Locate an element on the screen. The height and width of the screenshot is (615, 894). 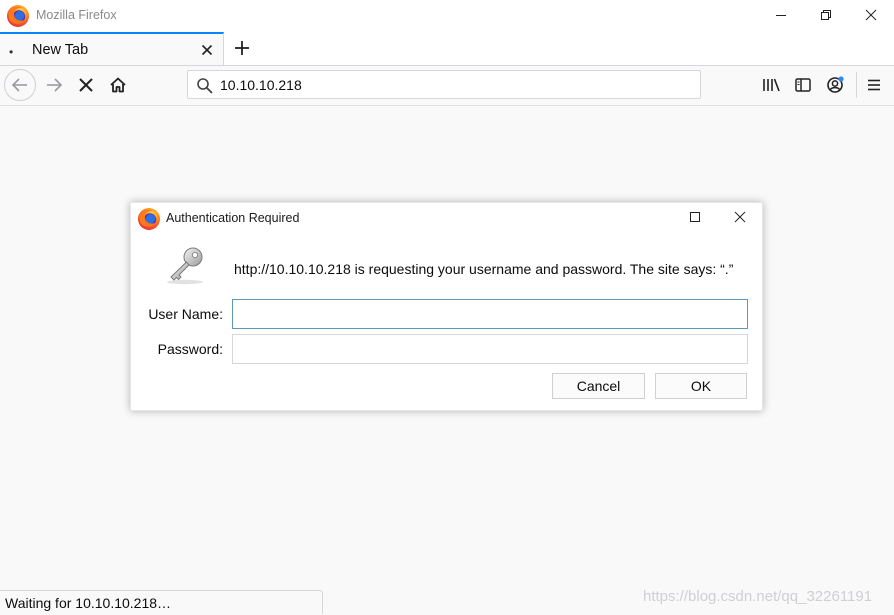
hamburger-menu-icon is located at coordinates (874, 85).